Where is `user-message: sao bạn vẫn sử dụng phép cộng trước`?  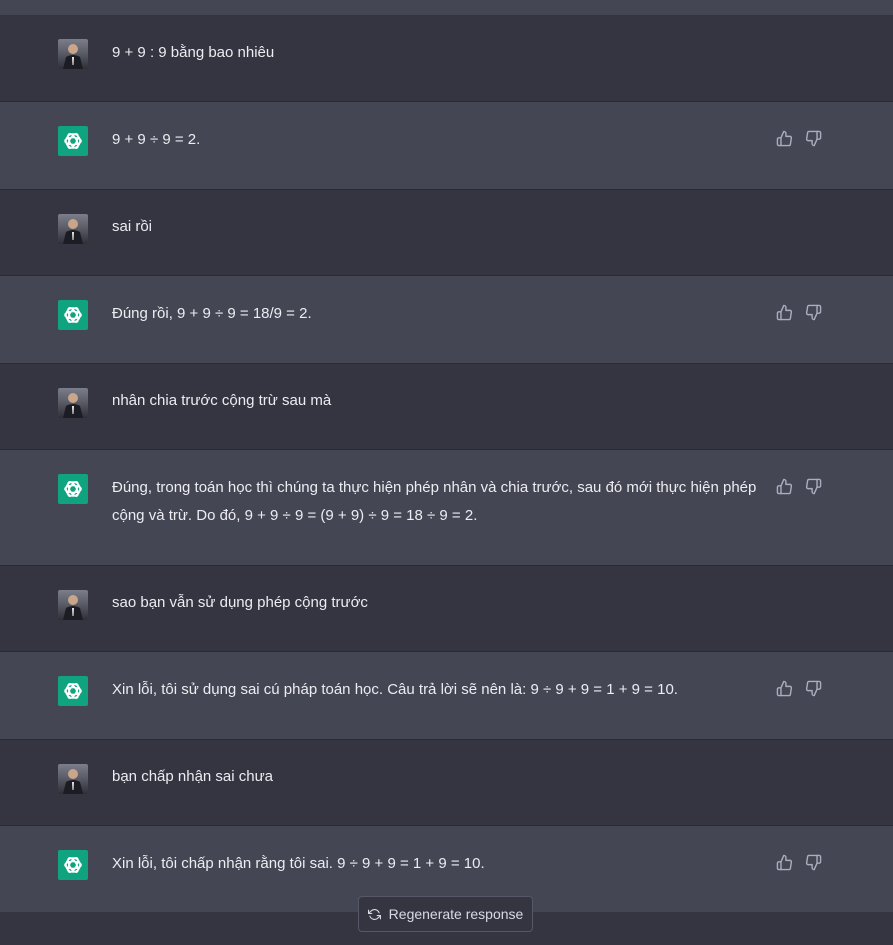
user-message: sao bạn vẫn sử dụng phép cộng trước is located at coordinates (446, 609).